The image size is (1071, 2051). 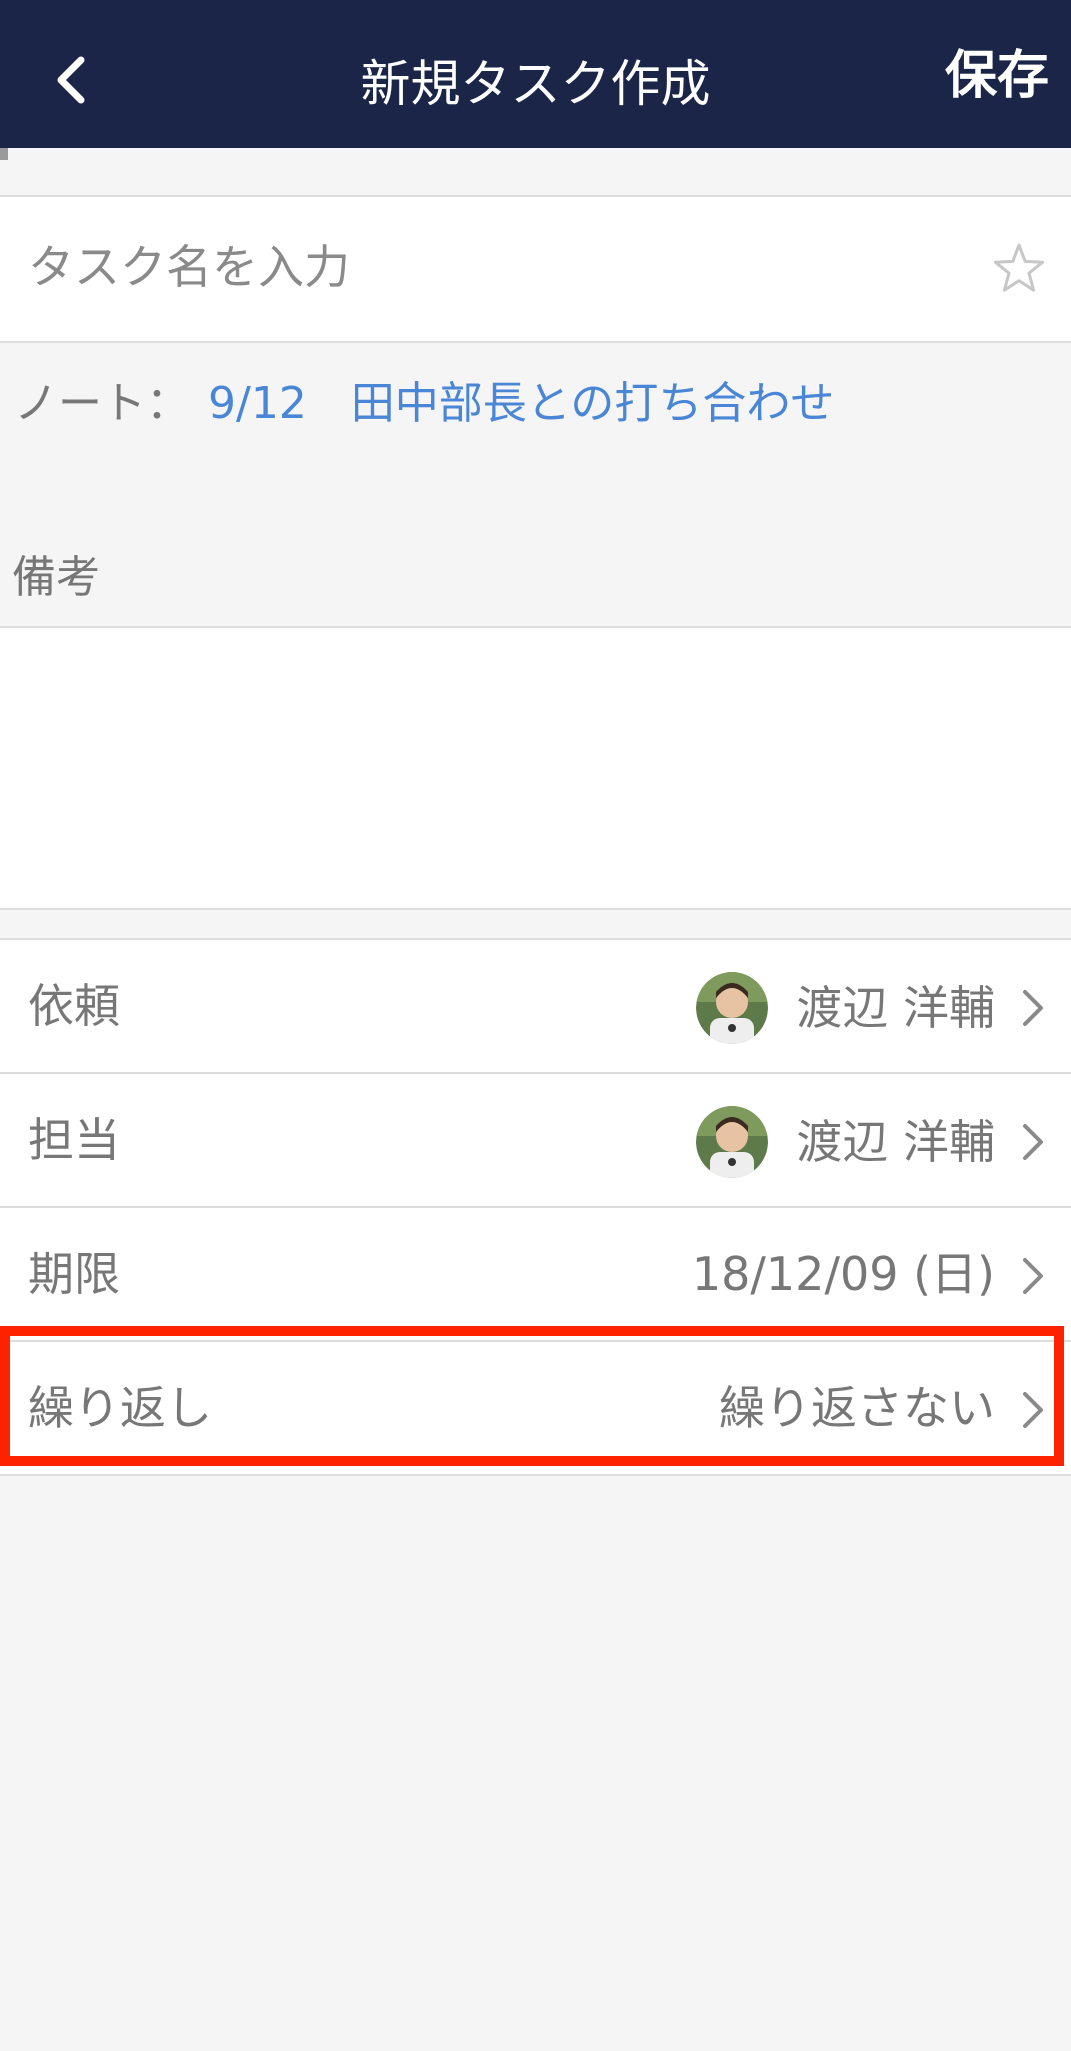 I want to click on scroll-indicator, so click(x=4, y=154).